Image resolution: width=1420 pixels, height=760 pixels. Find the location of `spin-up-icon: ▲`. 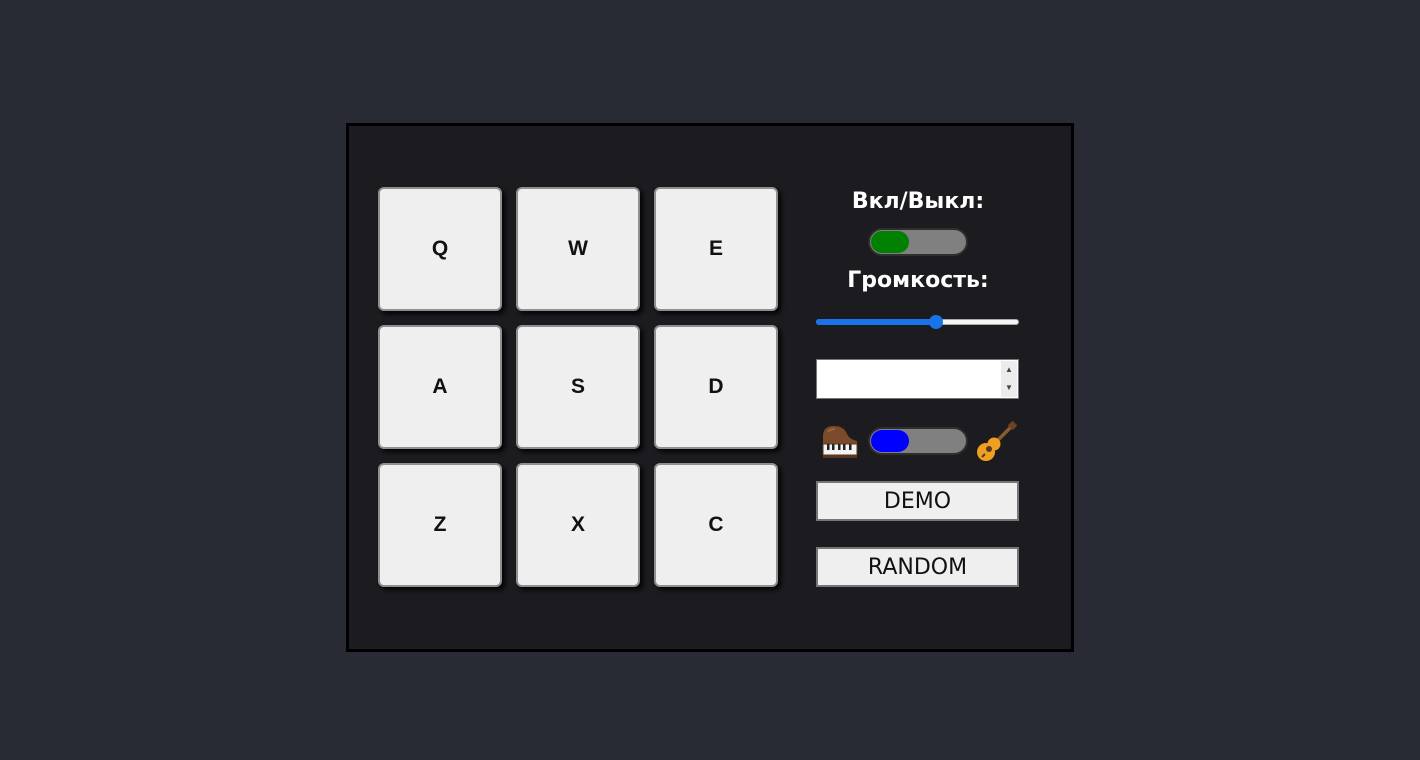

spin-up-icon: ▲ is located at coordinates (1009, 370).